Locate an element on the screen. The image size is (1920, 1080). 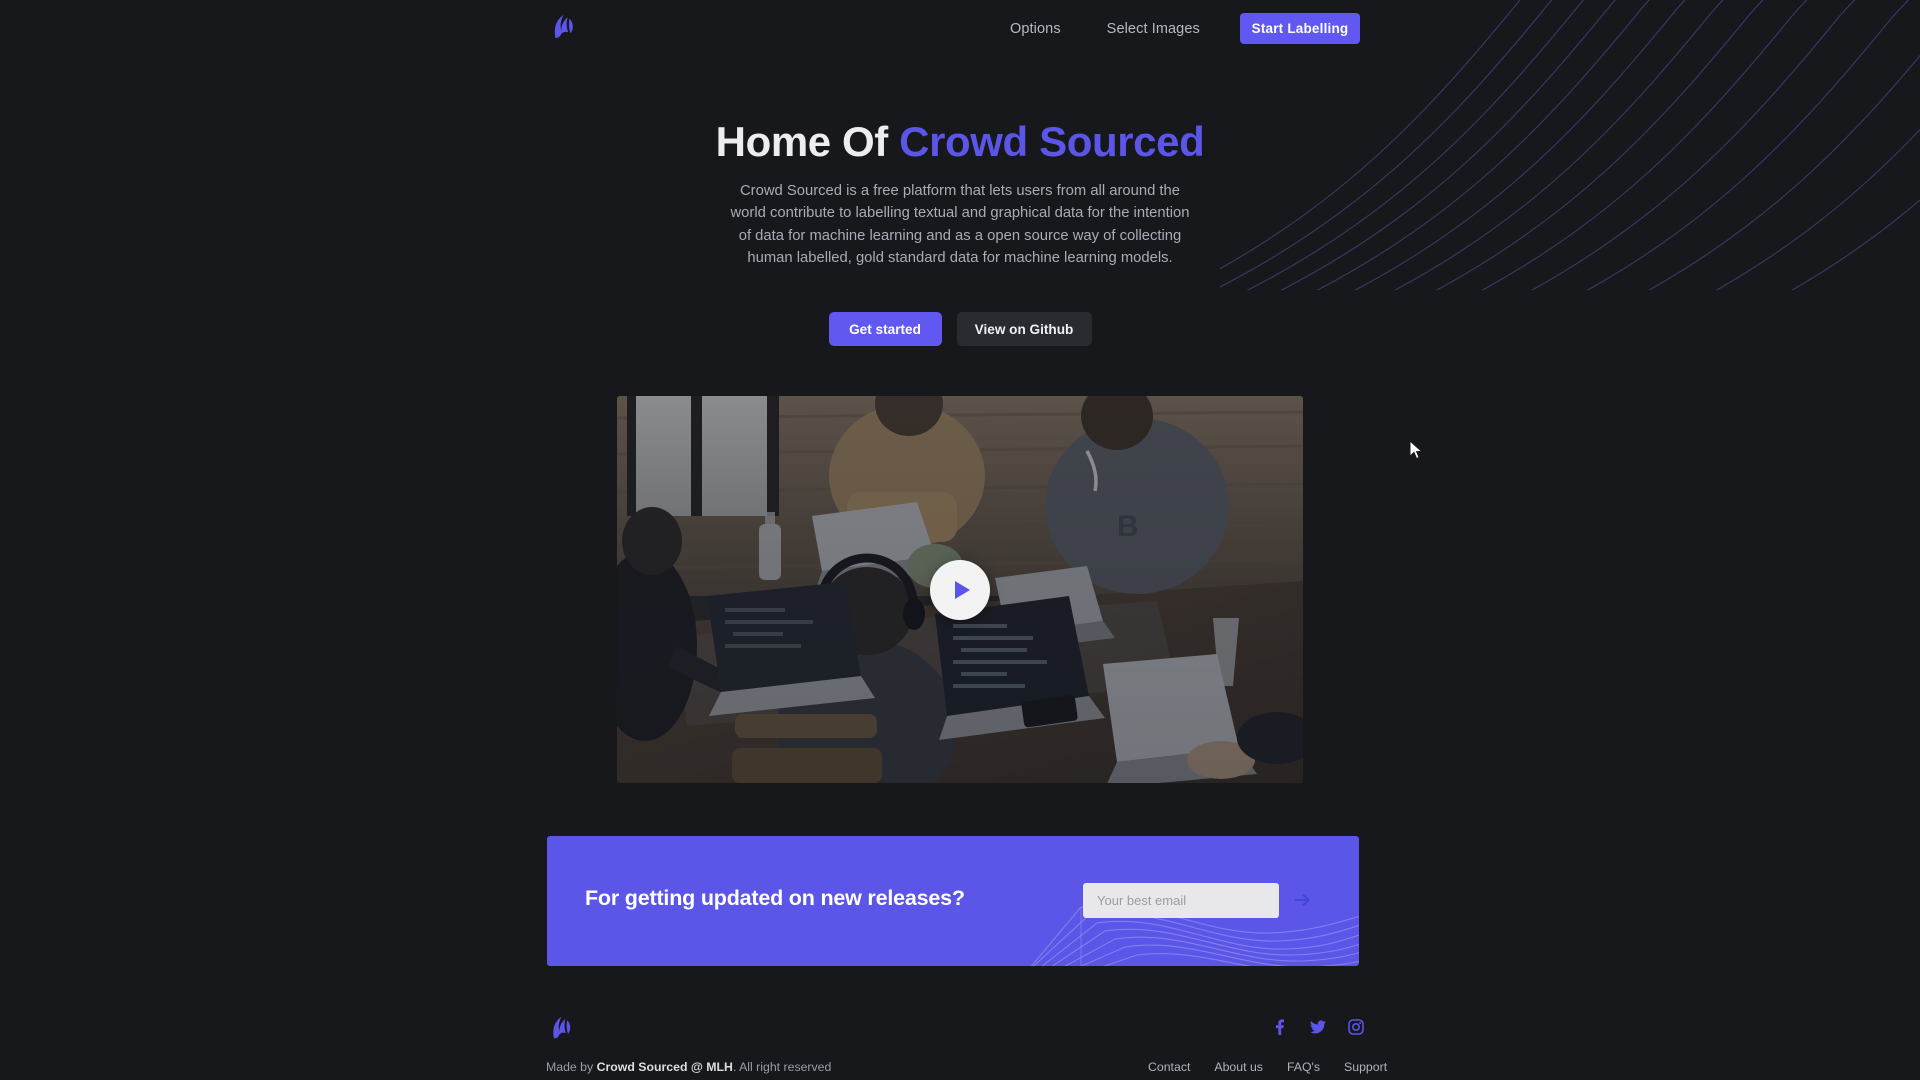
footer-link-support: Support is located at coordinates (1365, 1067).